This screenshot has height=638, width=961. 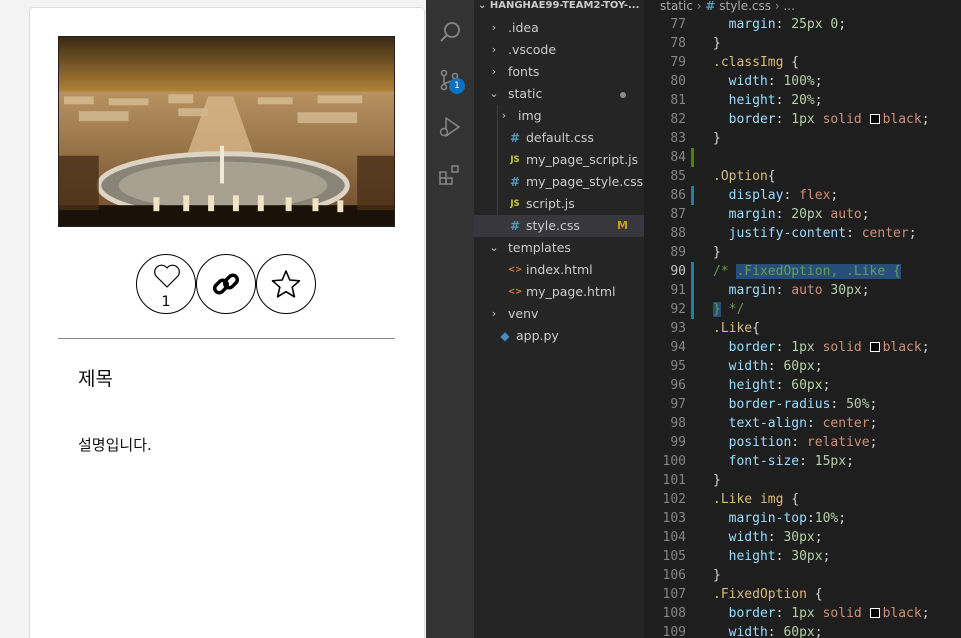 What do you see at coordinates (559, 116) in the screenshot?
I see `explorer-item: › img` at bounding box center [559, 116].